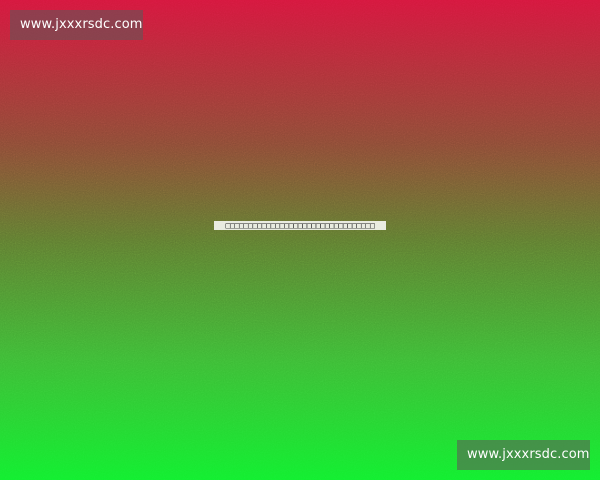 The image size is (600, 480). What do you see at coordinates (300, 225) in the screenshot?
I see `missing-glyph-text: □□□□□□□□□□□□□□□□□□□□□□□□□□□□□□□□□` at bounding box center [300, 225].